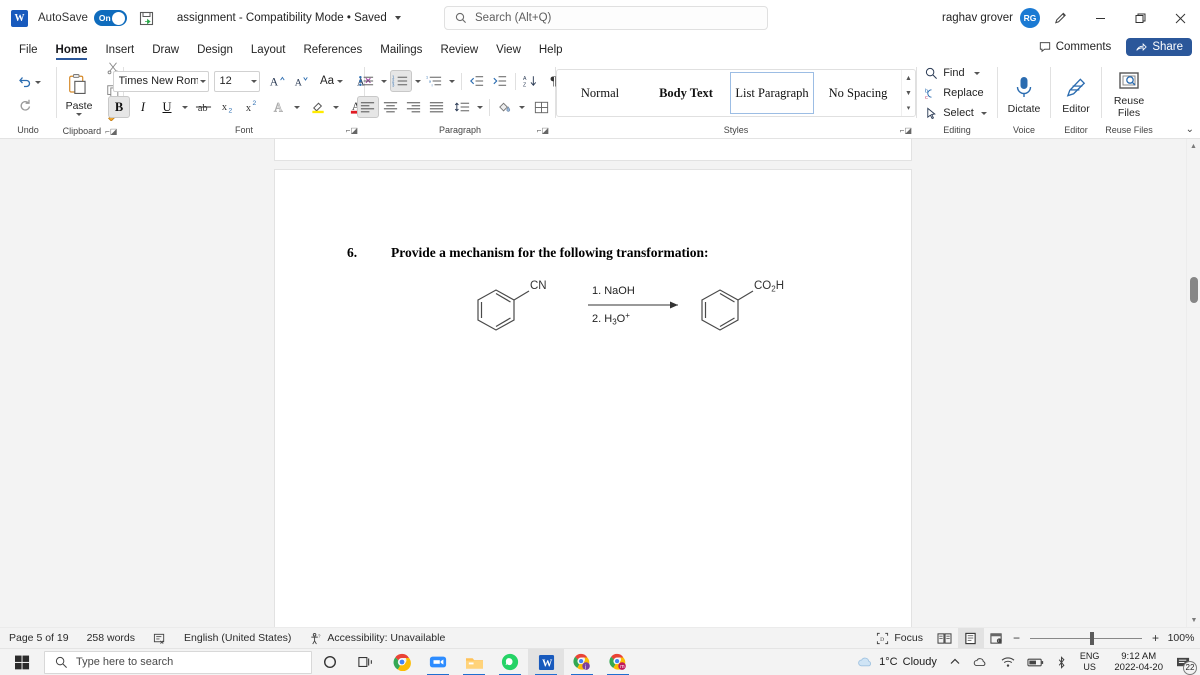 Image resolution: width=1200 pixels, height=675 pixels. What do you see at coordinates (435, 81) in the screenshot?
I see `multilevel-list-button: 1ai` at bounding box center [435, 81].